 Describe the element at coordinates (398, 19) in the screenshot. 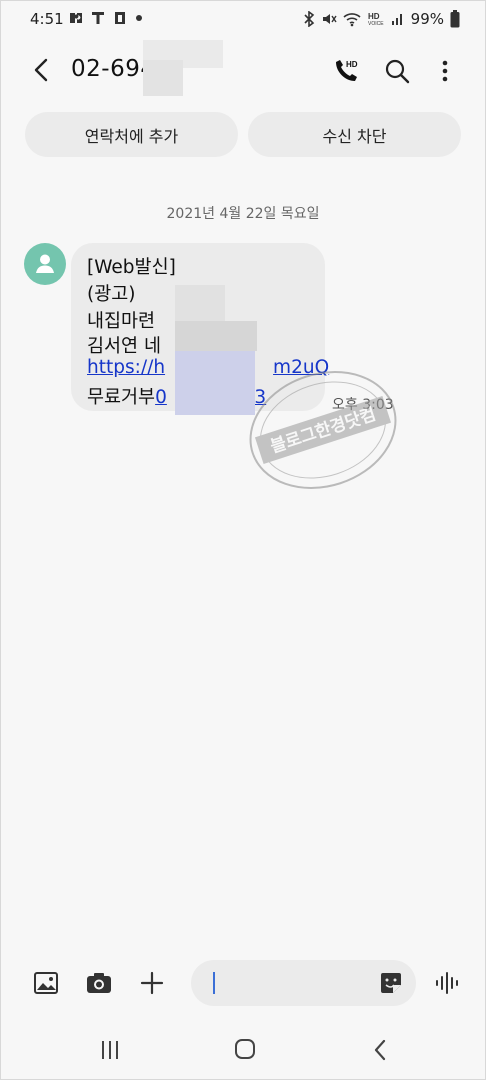

I see `signal-icon` at that location.